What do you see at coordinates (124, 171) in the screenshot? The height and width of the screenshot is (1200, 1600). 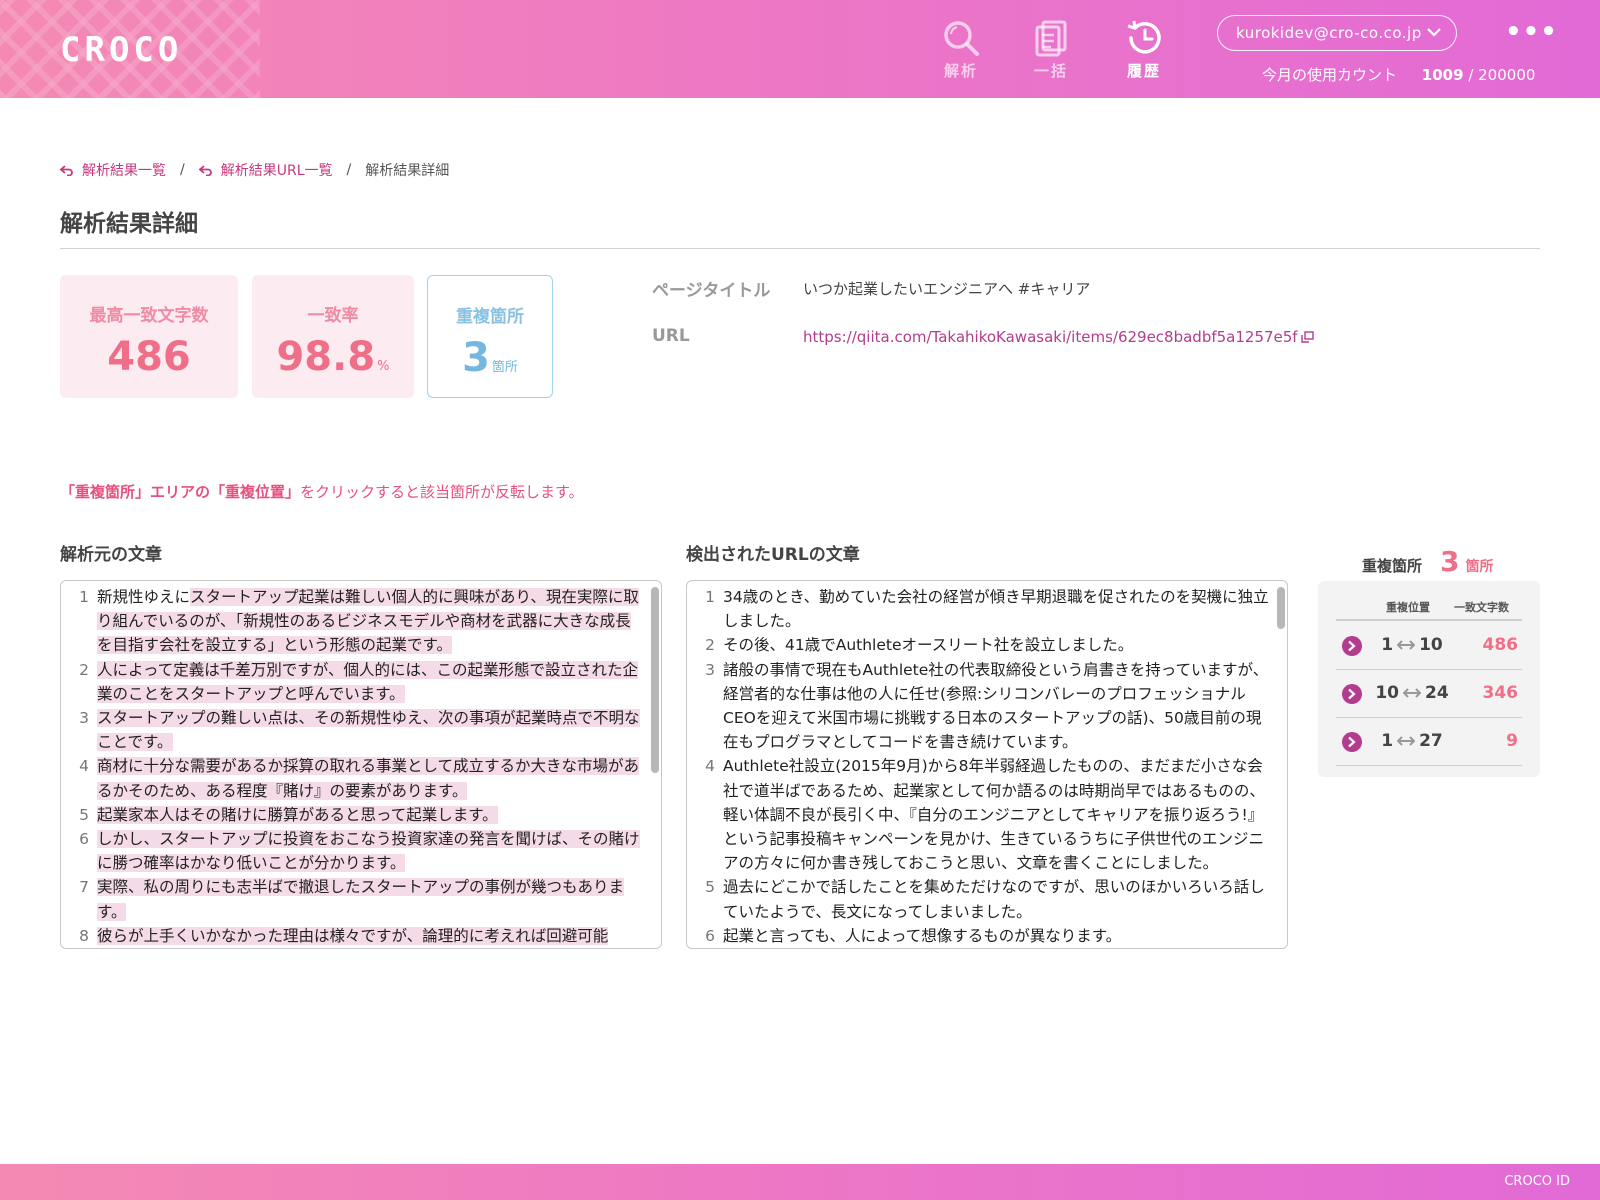 I see `breadcrumb-label-results: 解析結果一覧` at bounding box center [124, 171].